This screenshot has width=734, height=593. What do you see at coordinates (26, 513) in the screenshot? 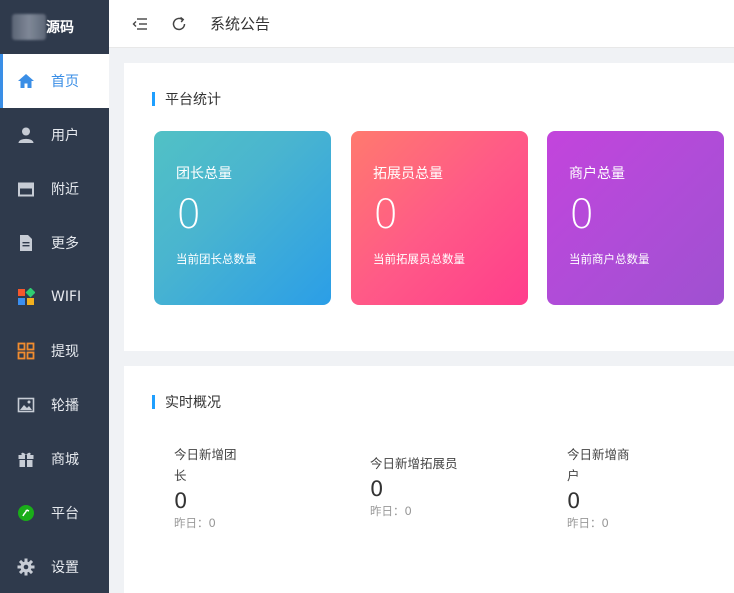
I see `circle-icon` at bounding box center [26, 513].